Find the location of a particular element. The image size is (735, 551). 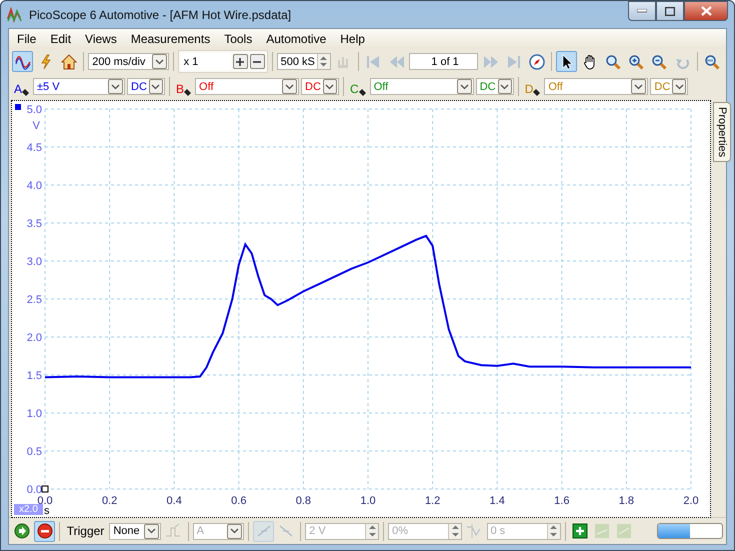

page-field: 1 of 1 is located at coordinates (443, 61).